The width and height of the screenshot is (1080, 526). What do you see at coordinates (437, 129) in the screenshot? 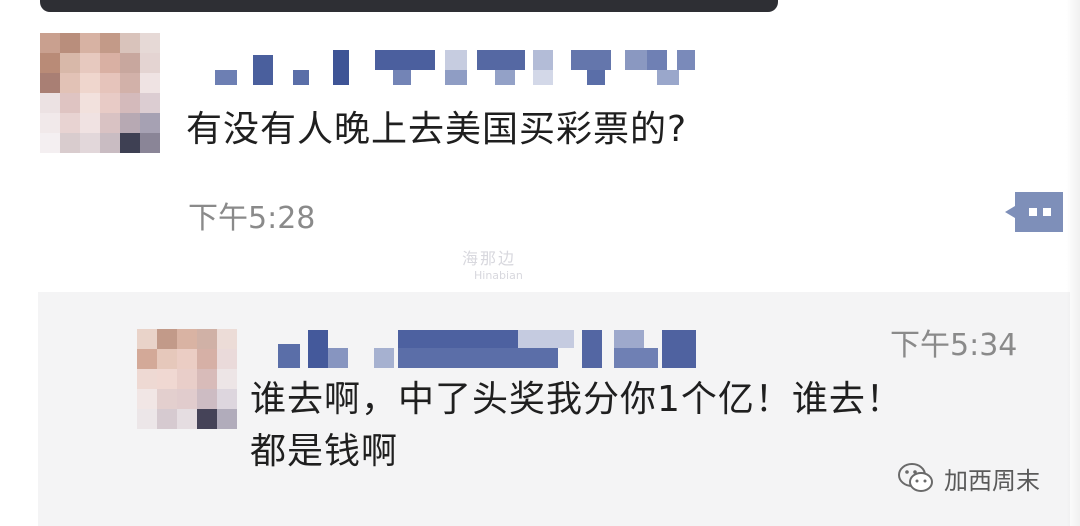
I see `message-text: 有没有人晚上去美国买彩票的?` at bounding box center [437, 129].